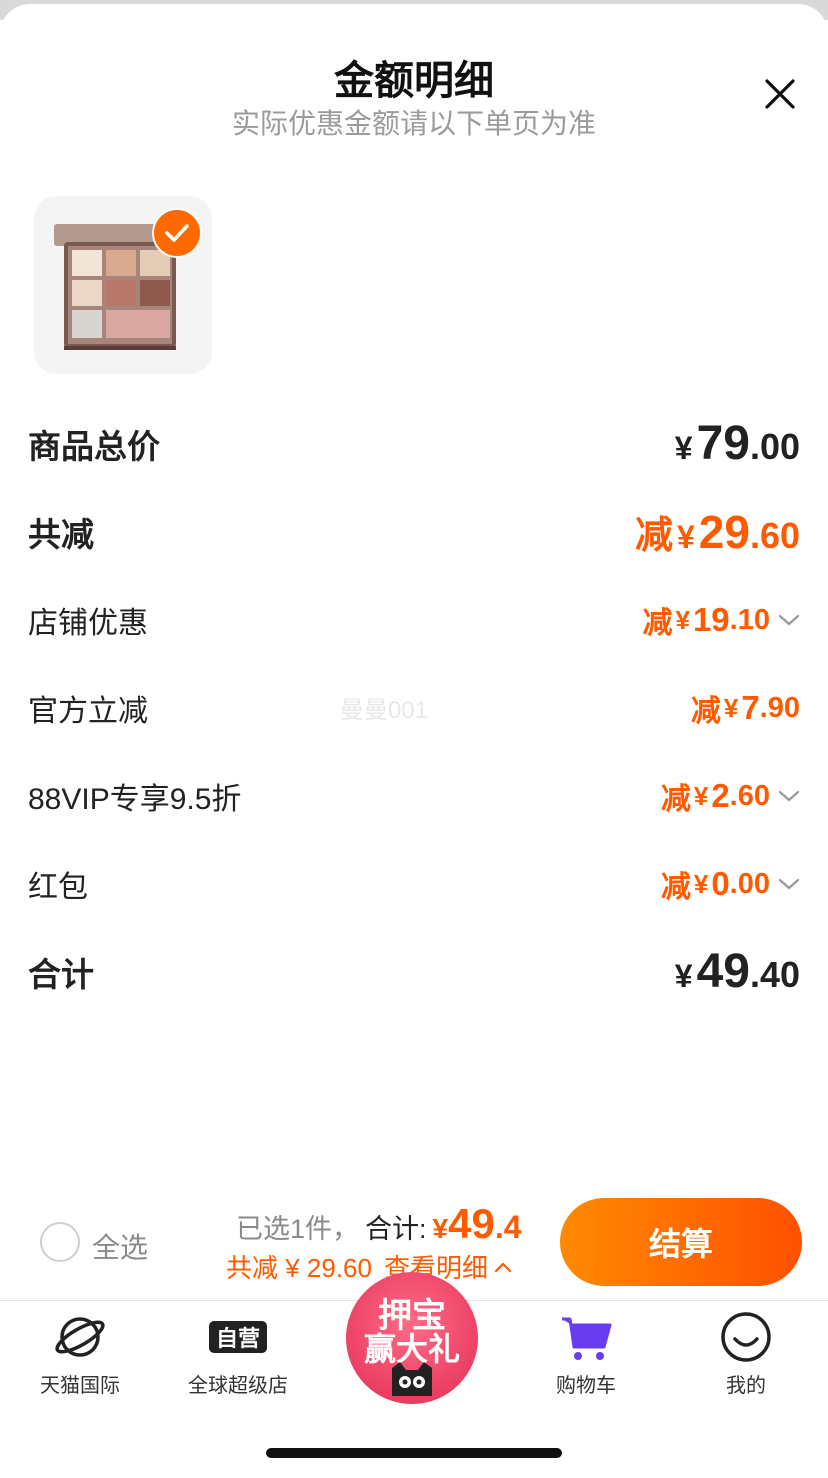  I want to click on row-total-price: 商品总价 ¥ 79 .00, so click(414, 443).